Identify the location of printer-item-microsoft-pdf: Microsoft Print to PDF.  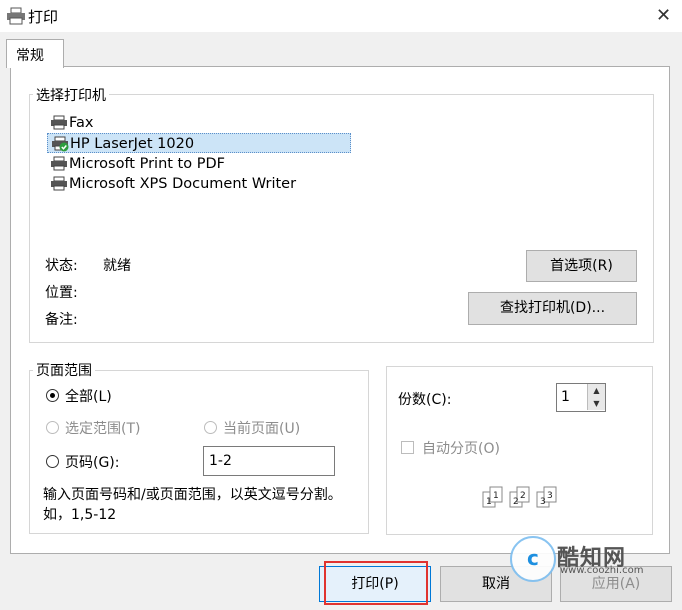
(197, 164).